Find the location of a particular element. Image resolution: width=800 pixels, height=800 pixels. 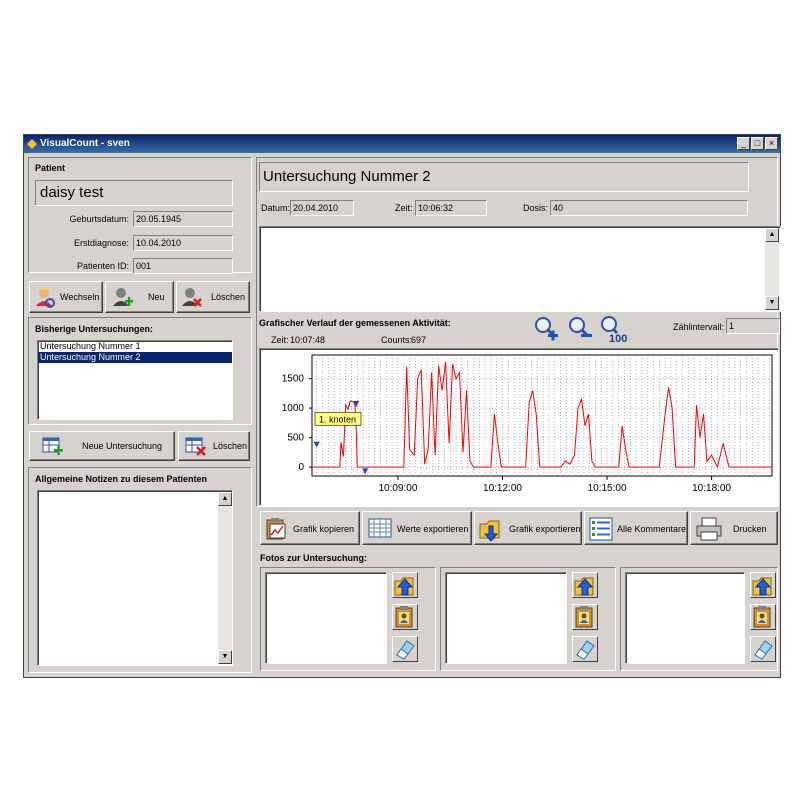

close-button: × is located at coordinates (771, 143).